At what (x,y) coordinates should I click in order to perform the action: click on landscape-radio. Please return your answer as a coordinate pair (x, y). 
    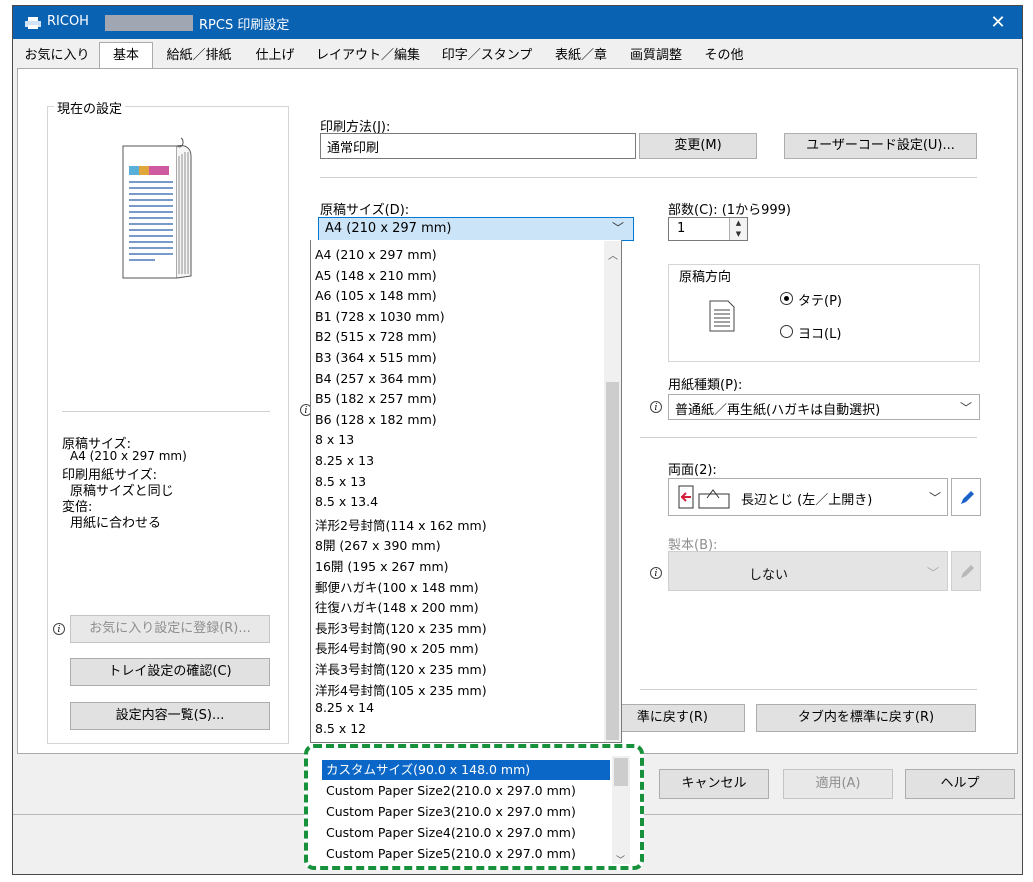
    Looking at the image, I should click on (786, 331).